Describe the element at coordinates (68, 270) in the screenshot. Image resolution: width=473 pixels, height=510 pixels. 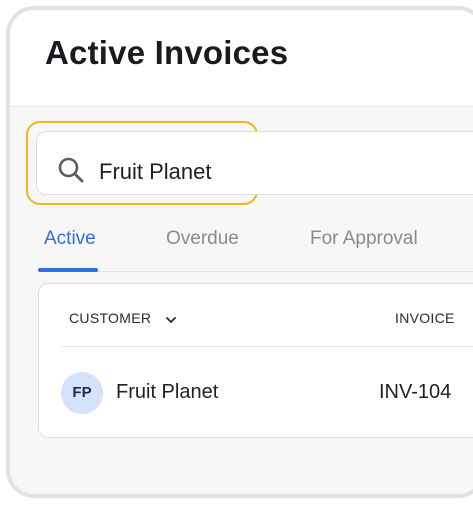
I see `active-tab-indicator` at that location.